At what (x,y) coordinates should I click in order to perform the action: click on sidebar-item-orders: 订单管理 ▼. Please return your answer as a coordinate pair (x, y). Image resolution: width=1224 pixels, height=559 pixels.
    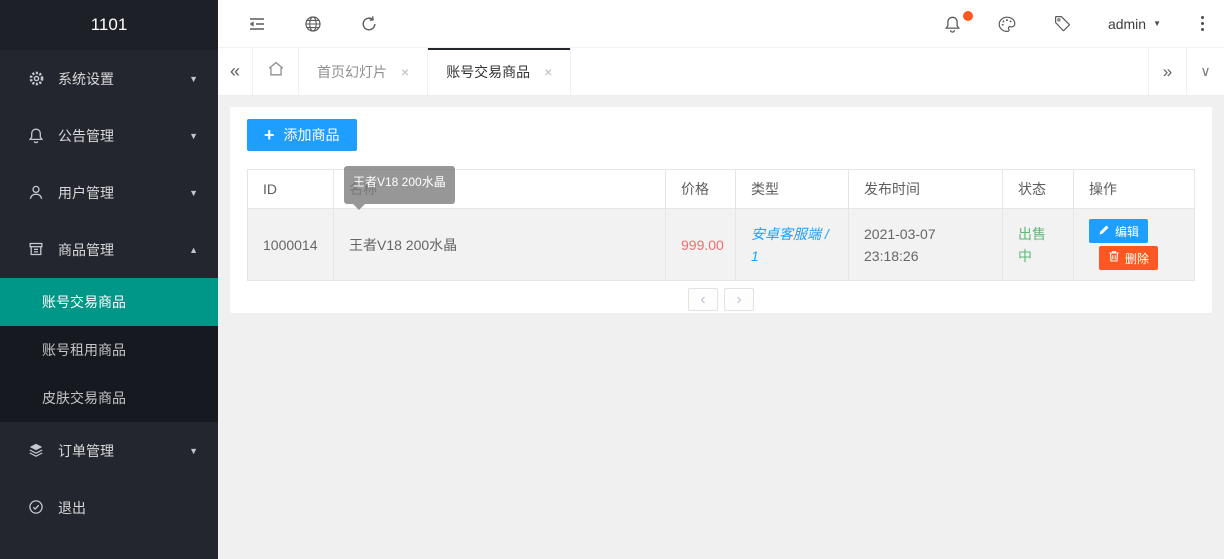
    Looking at the image, I should click on (109, 450).